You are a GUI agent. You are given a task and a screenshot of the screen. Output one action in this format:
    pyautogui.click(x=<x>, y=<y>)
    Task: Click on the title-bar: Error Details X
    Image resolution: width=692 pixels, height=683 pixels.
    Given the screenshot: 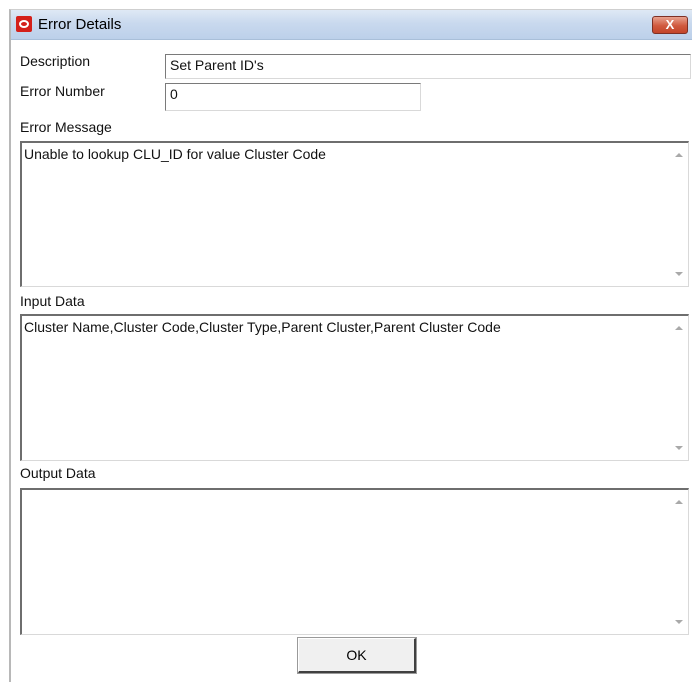 What is the action you would take?
    pyautogui.click(x=351, y=25)
    